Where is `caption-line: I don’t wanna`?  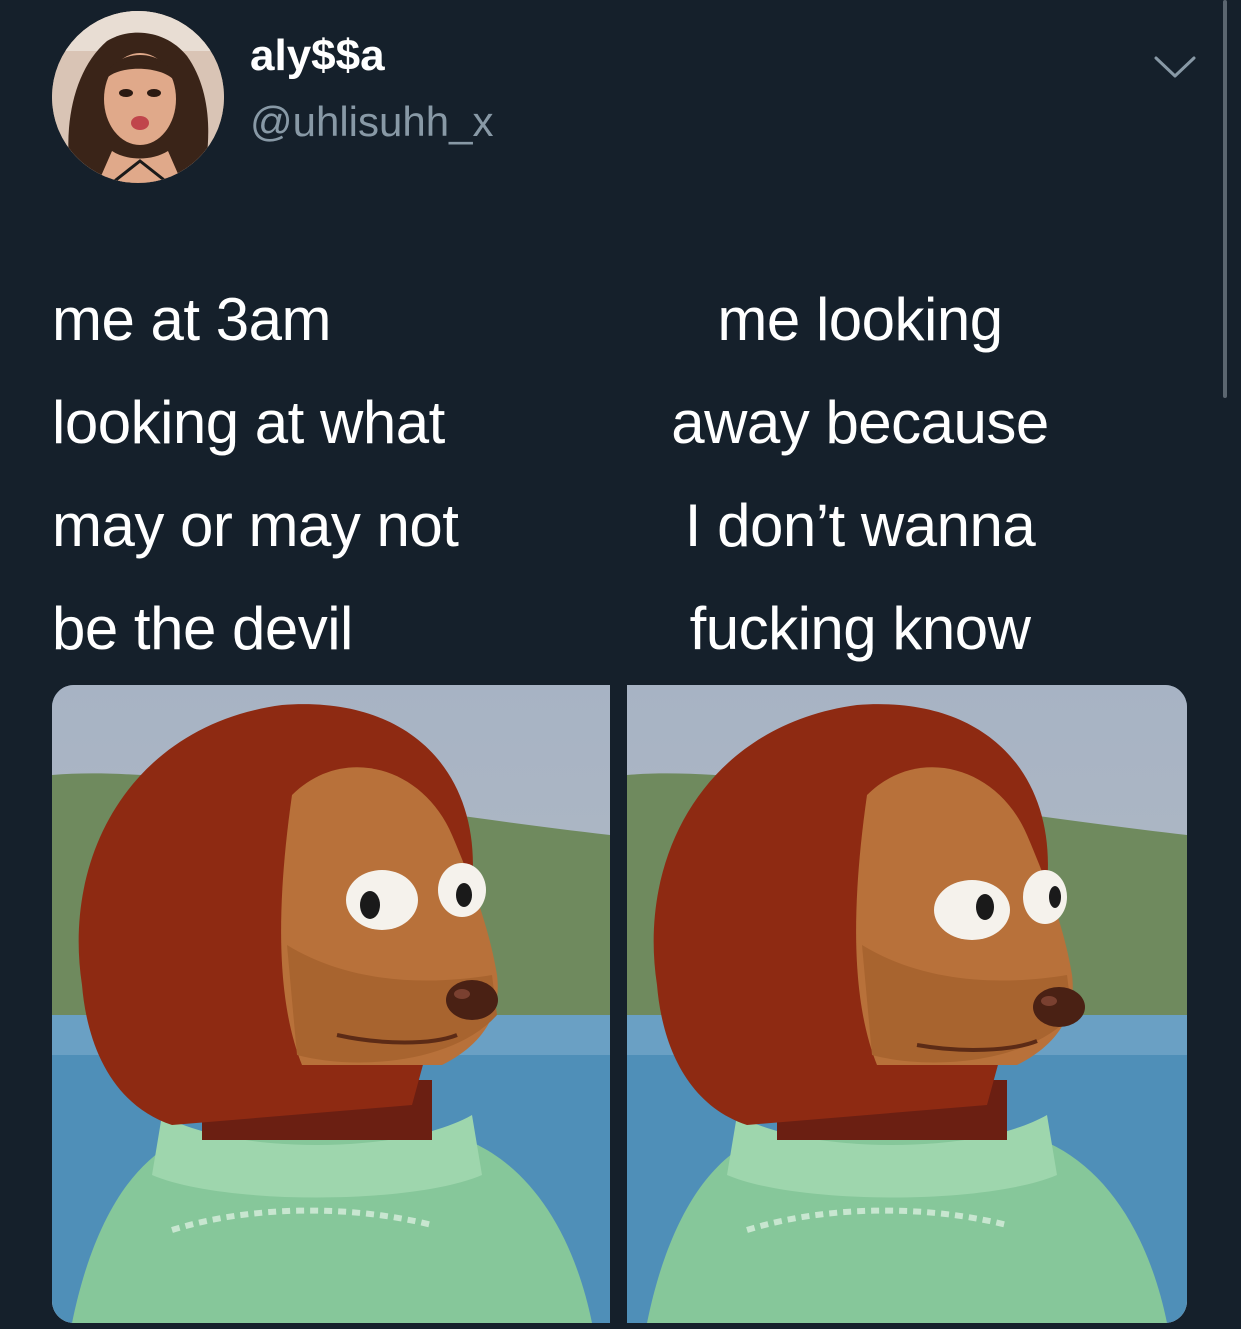
caption-line: I don’t wanna is located at coordinates (860, 525).